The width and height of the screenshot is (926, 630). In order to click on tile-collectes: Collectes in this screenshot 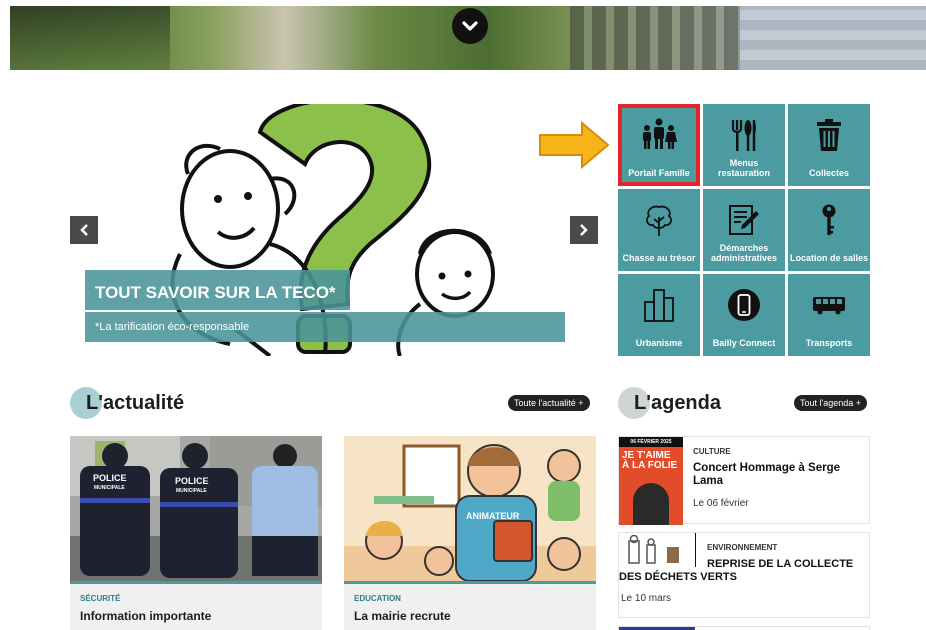, I will do `click(829, 145)`.